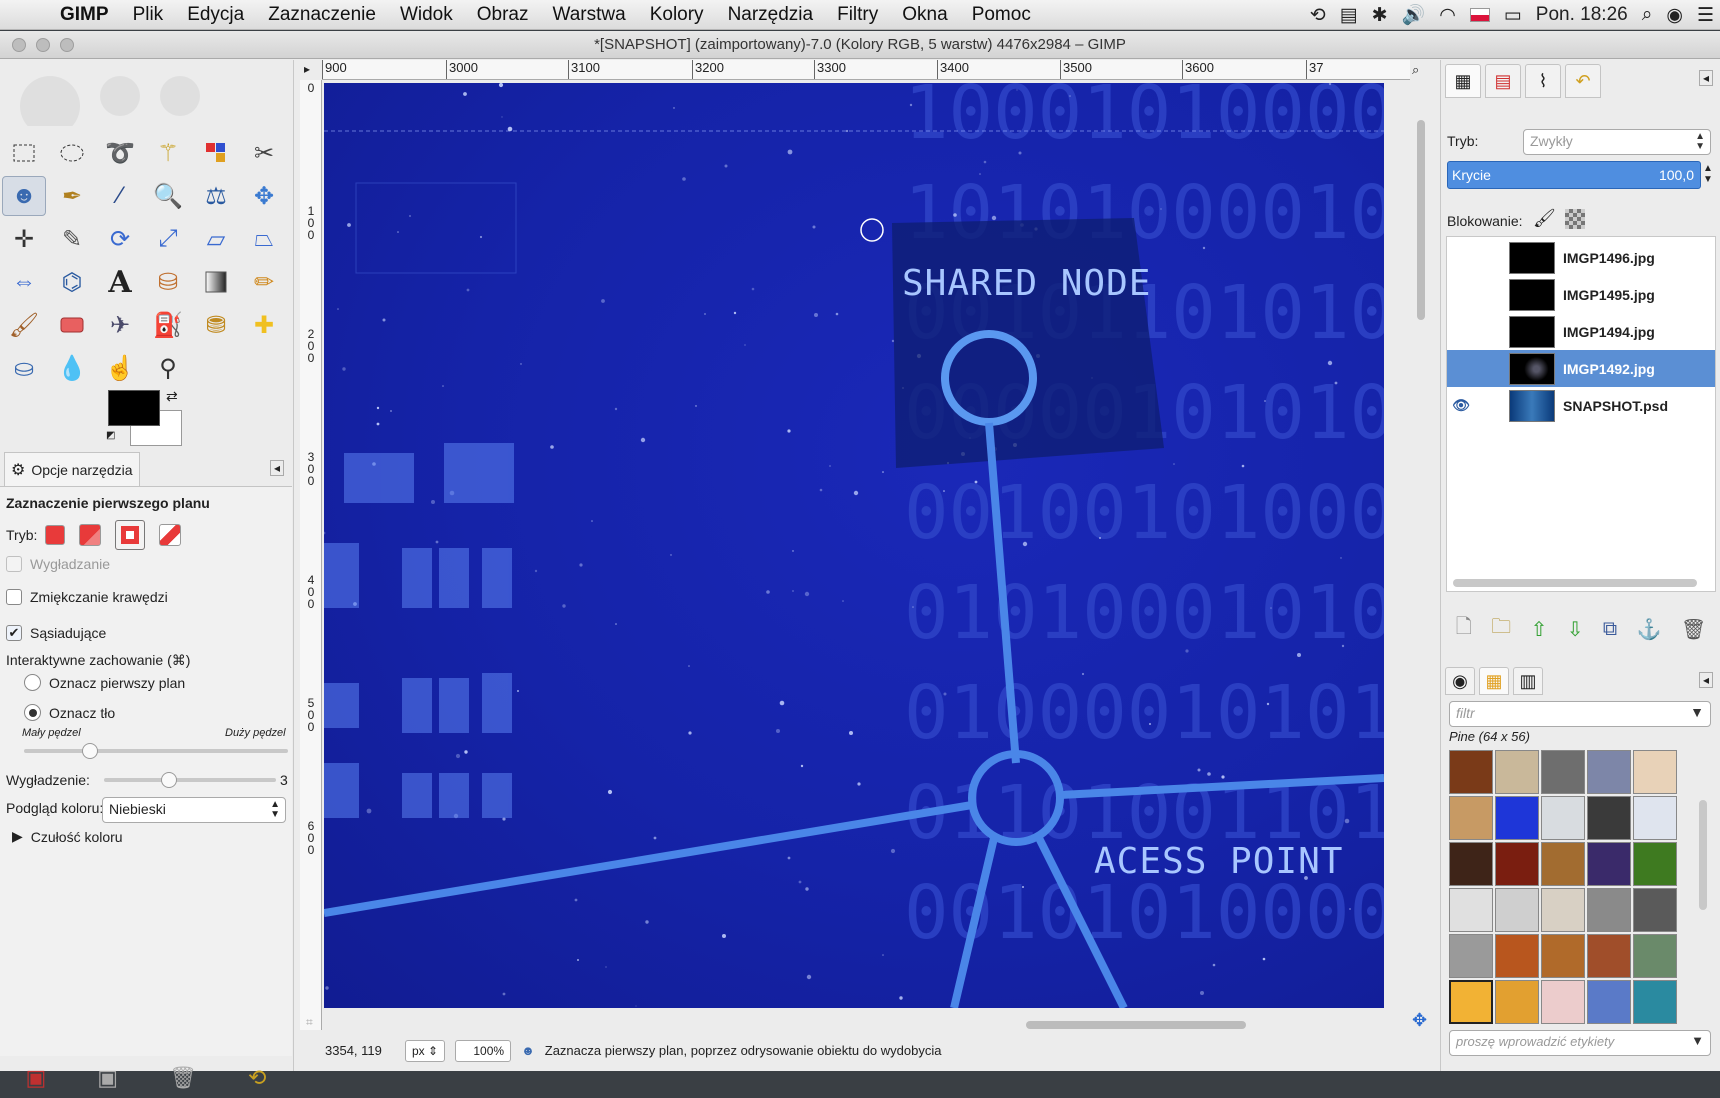  Describe the element at coordinates (194, 810) in the screenshot. I see `color-preview-select: Niebieski ▲ ▼` at that location.